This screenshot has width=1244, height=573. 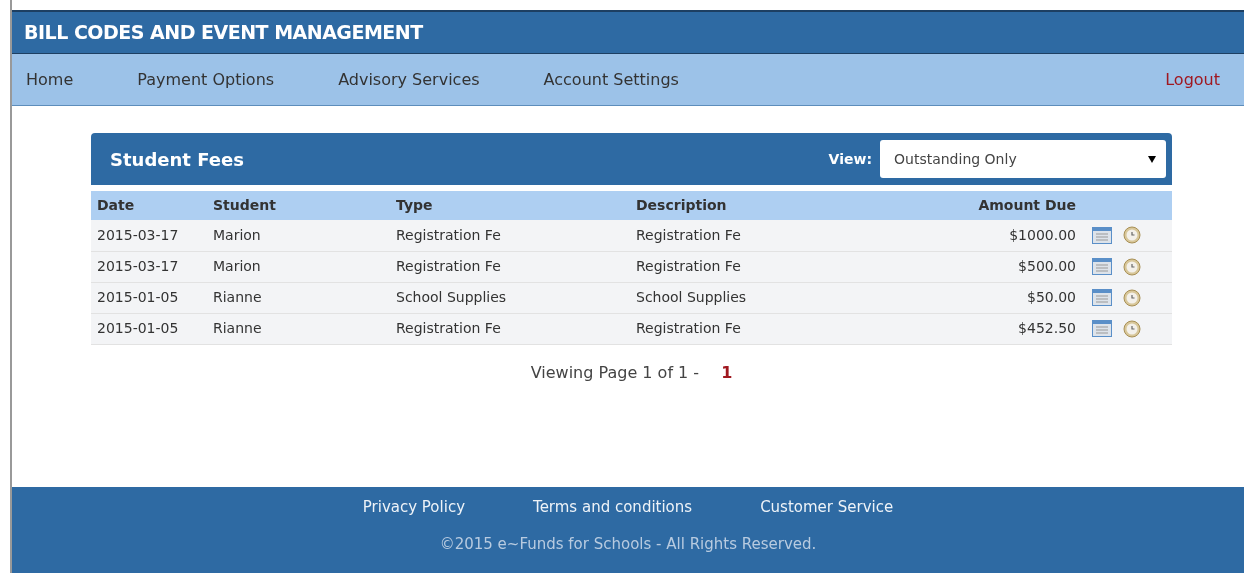 What do you see at coordinates (413, 507) in the screenshot?
I see `footer-link: Privacy Policy` at bounding box center [413, 507].